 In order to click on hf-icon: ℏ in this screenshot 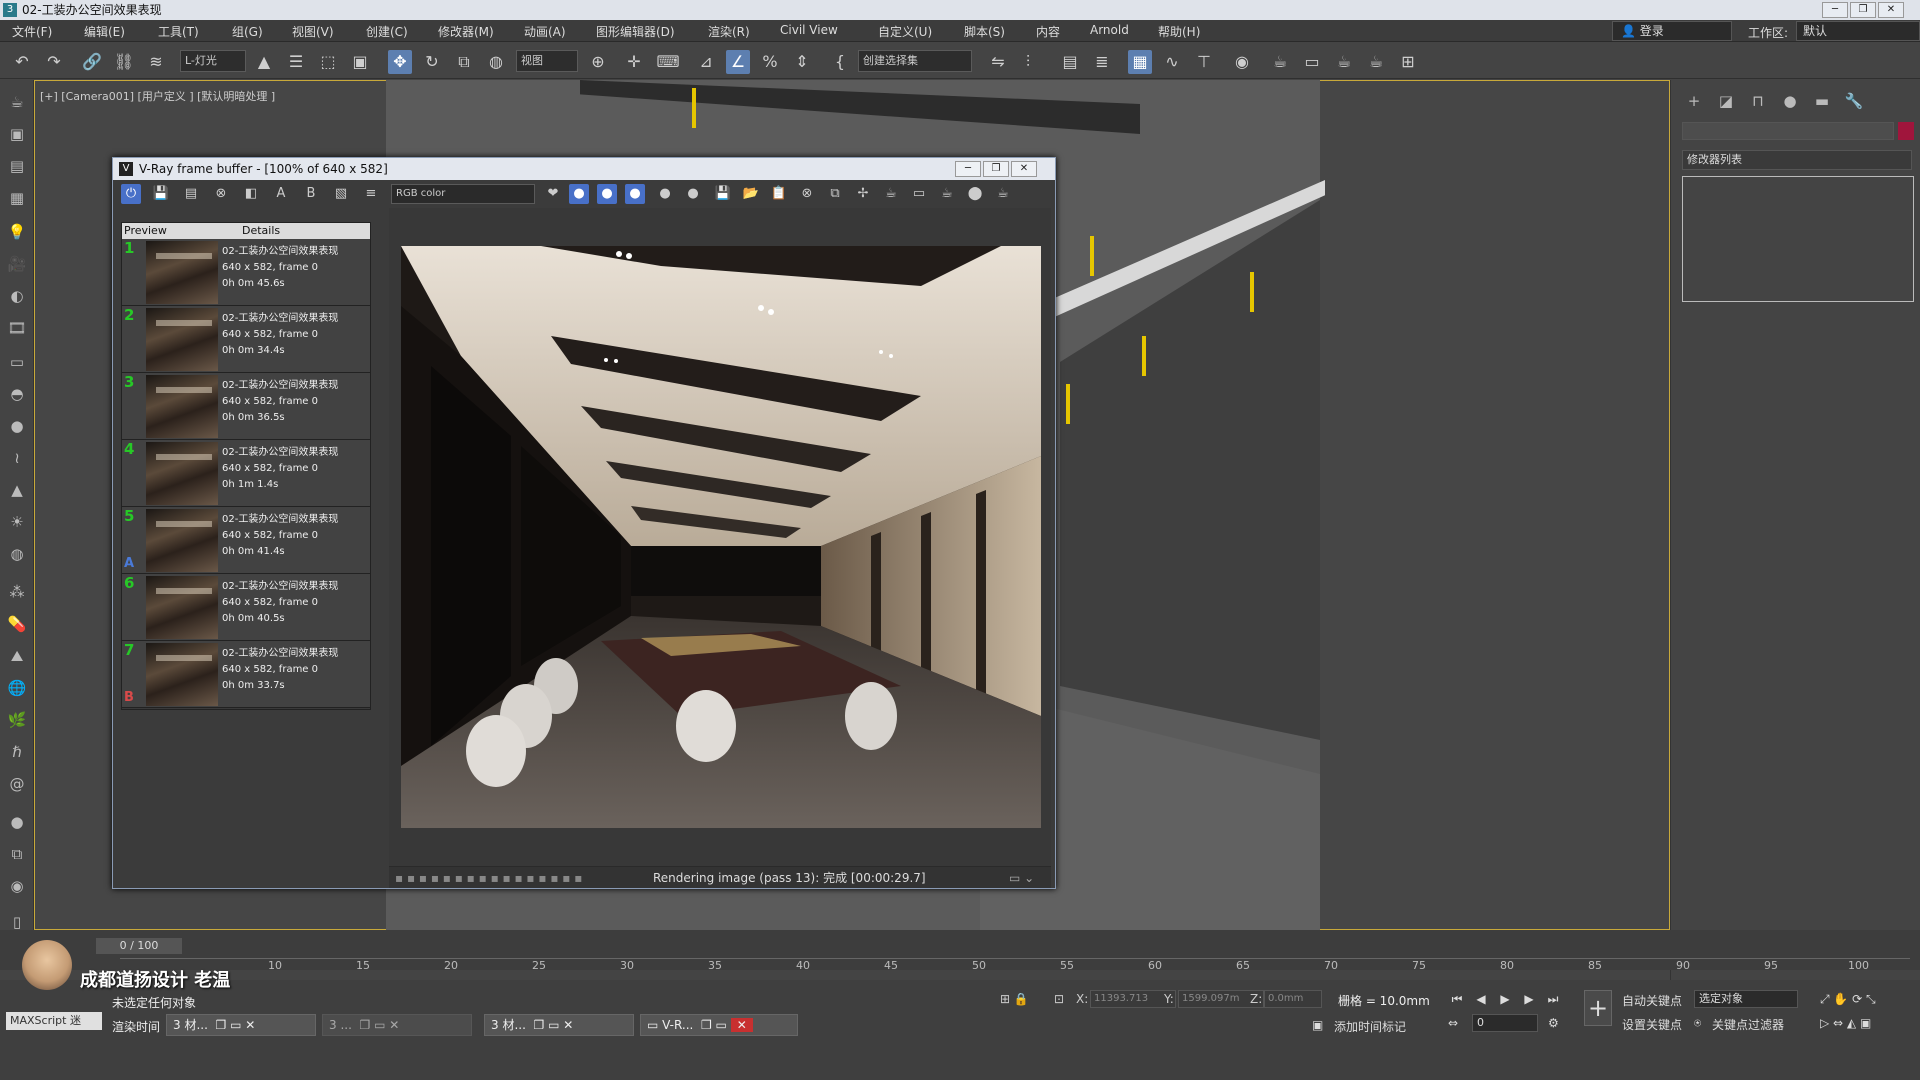, I will do `click(17, 752)`.